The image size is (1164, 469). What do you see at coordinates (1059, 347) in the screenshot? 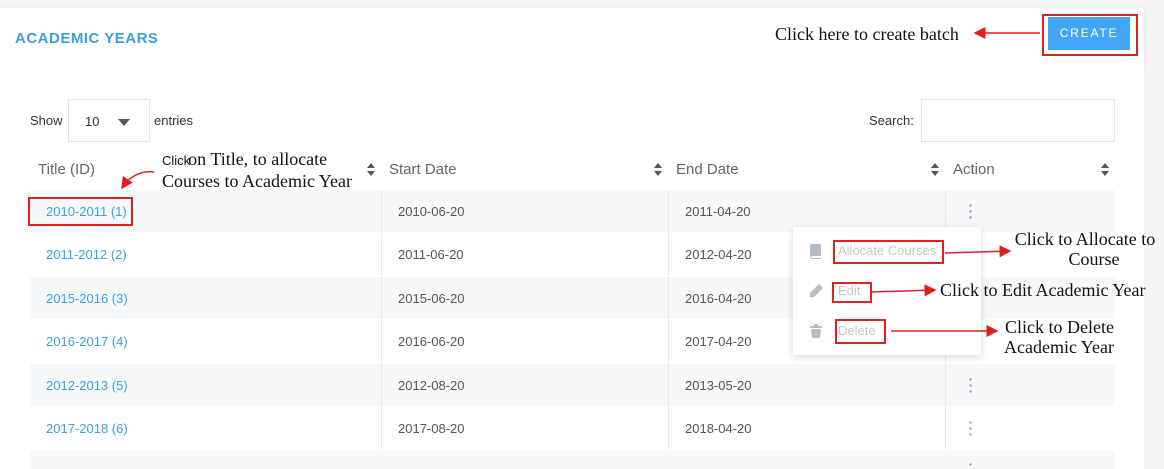
I see `annotation-delete-line2: Academic Year` at bounding box center [1059, 347].